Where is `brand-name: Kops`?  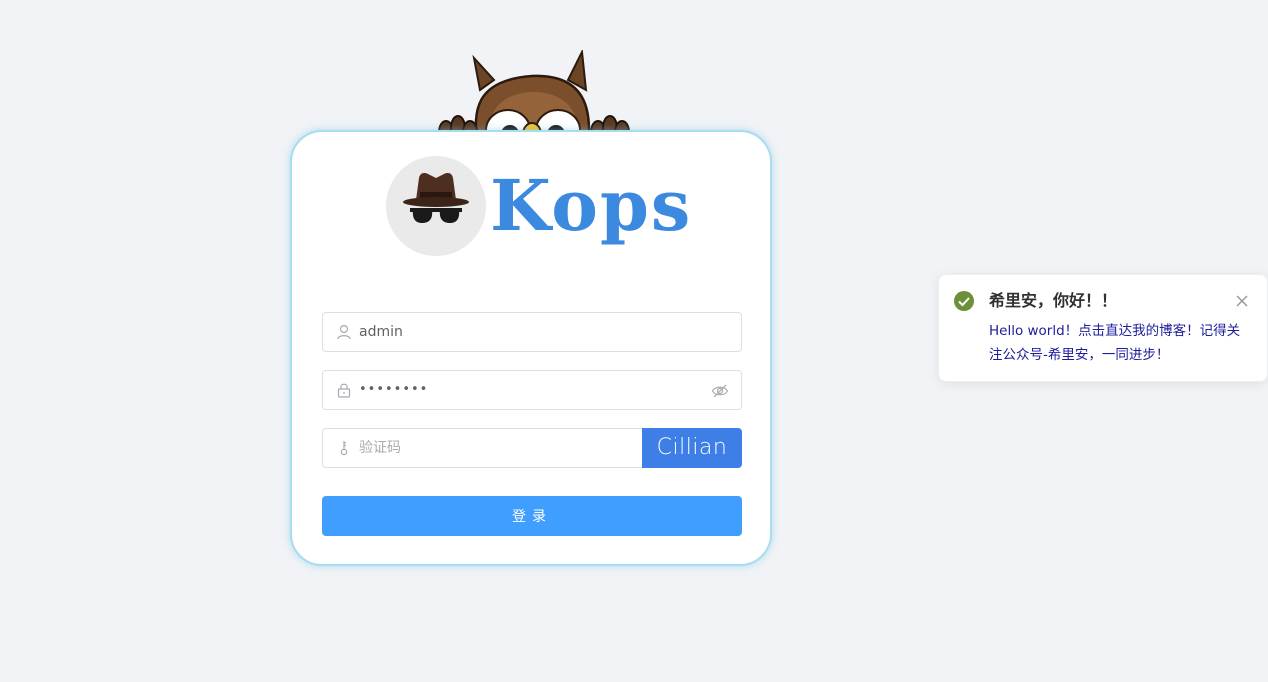 brand-name: Kops is located at coordinates (591, 205).